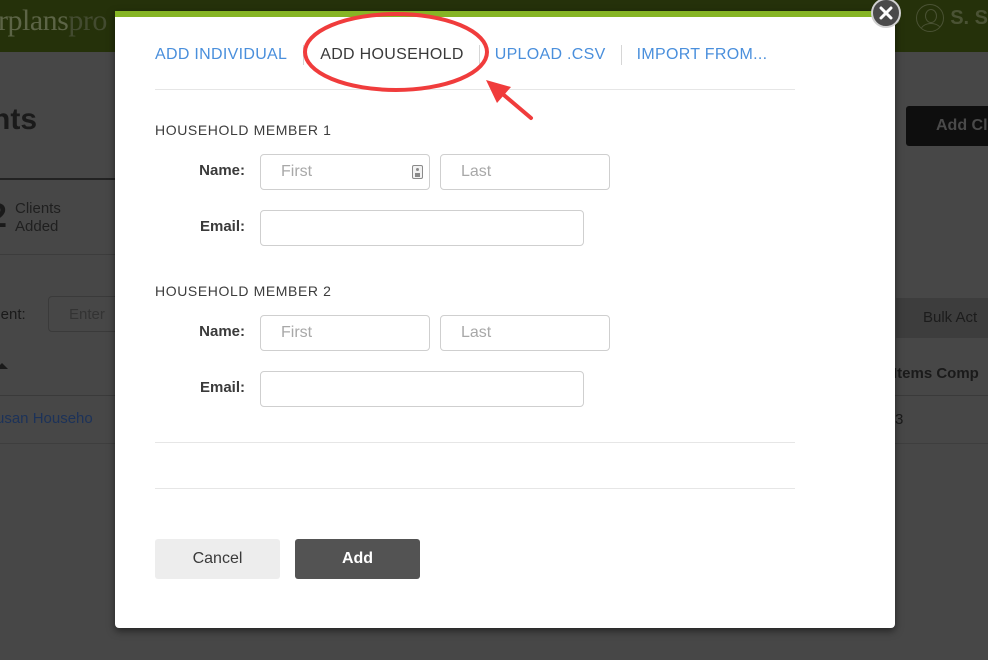  Describe the element at coordinates (57, 179) in the screenshot. I see `title-divider` at that location.